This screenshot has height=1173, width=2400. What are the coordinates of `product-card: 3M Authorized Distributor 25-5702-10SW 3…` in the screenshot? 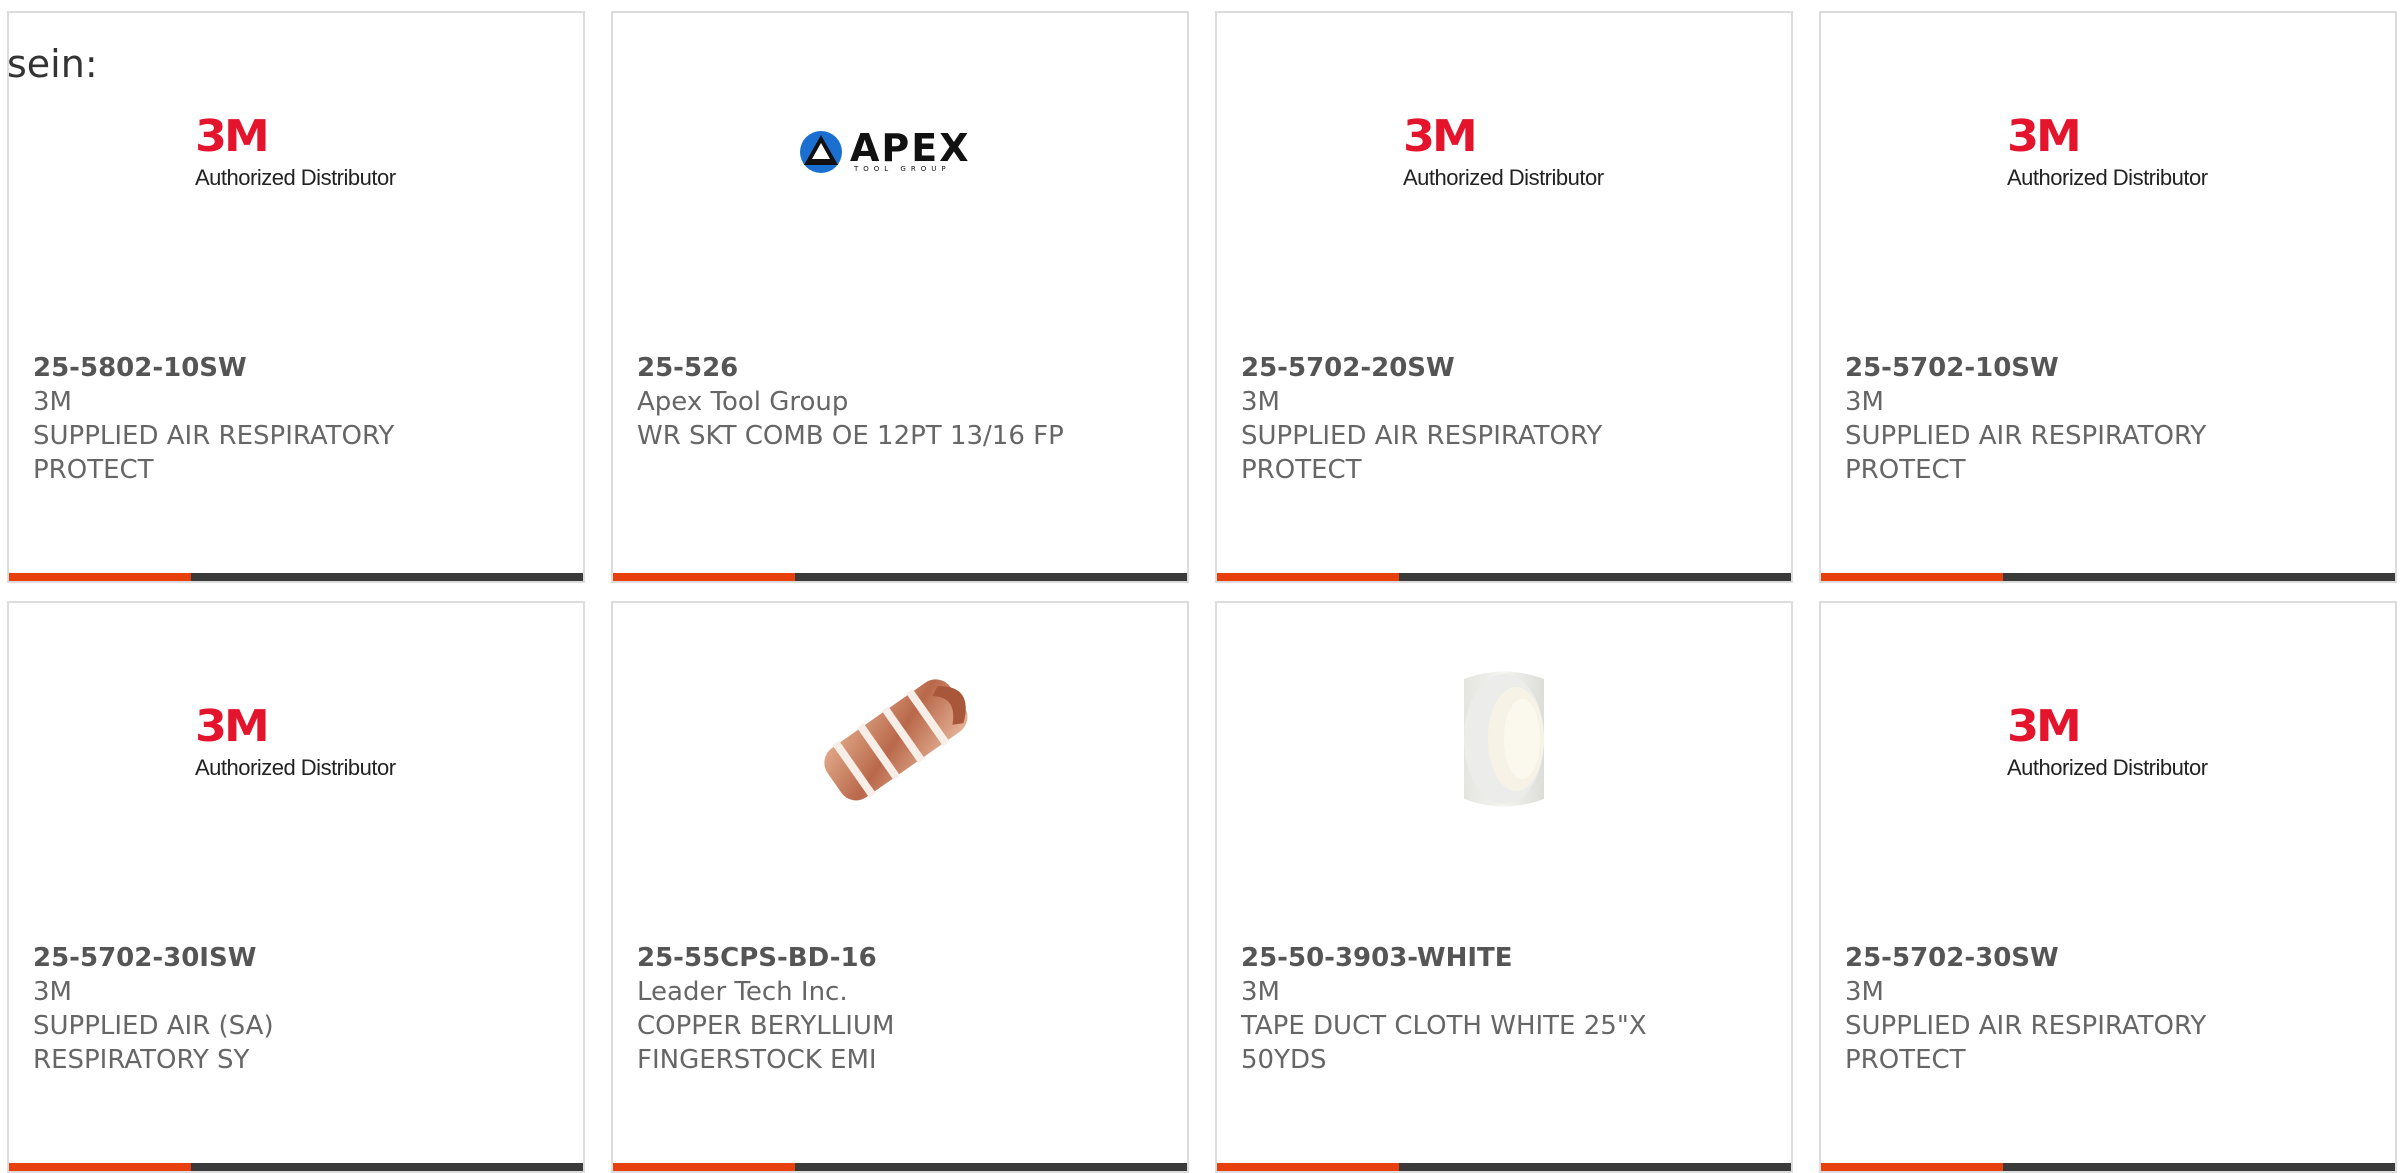 It's located at (2108, 297).